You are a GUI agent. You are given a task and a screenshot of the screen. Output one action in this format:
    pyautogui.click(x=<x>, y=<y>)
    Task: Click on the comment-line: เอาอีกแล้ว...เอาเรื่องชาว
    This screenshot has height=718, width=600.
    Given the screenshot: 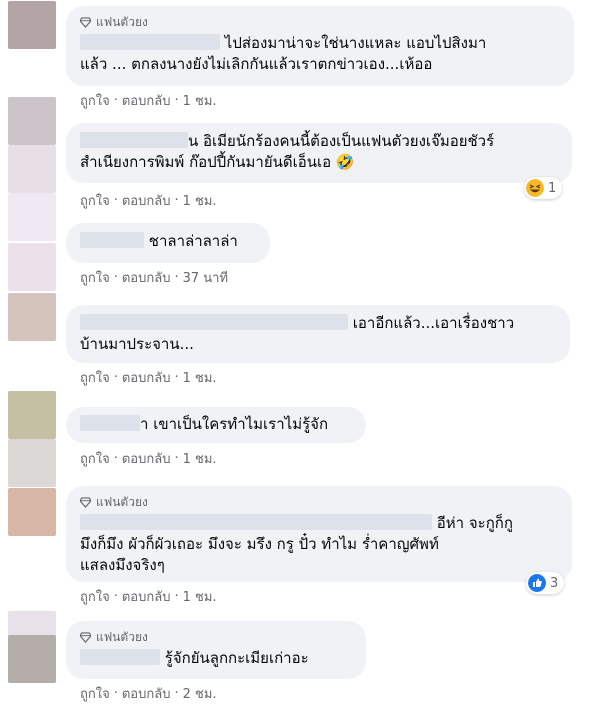 What is the action you would take?
    pyautogui.click(x=433, y=323)
    